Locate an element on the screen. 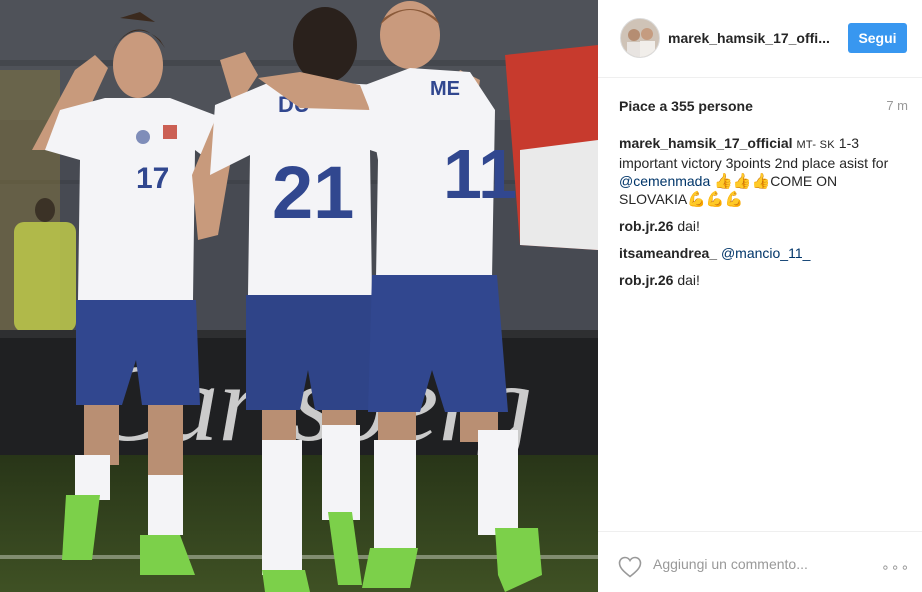 This screenshot has height=592, width=922. comment-author-link: itsameandrea_ is located at coordinates (668, 253).